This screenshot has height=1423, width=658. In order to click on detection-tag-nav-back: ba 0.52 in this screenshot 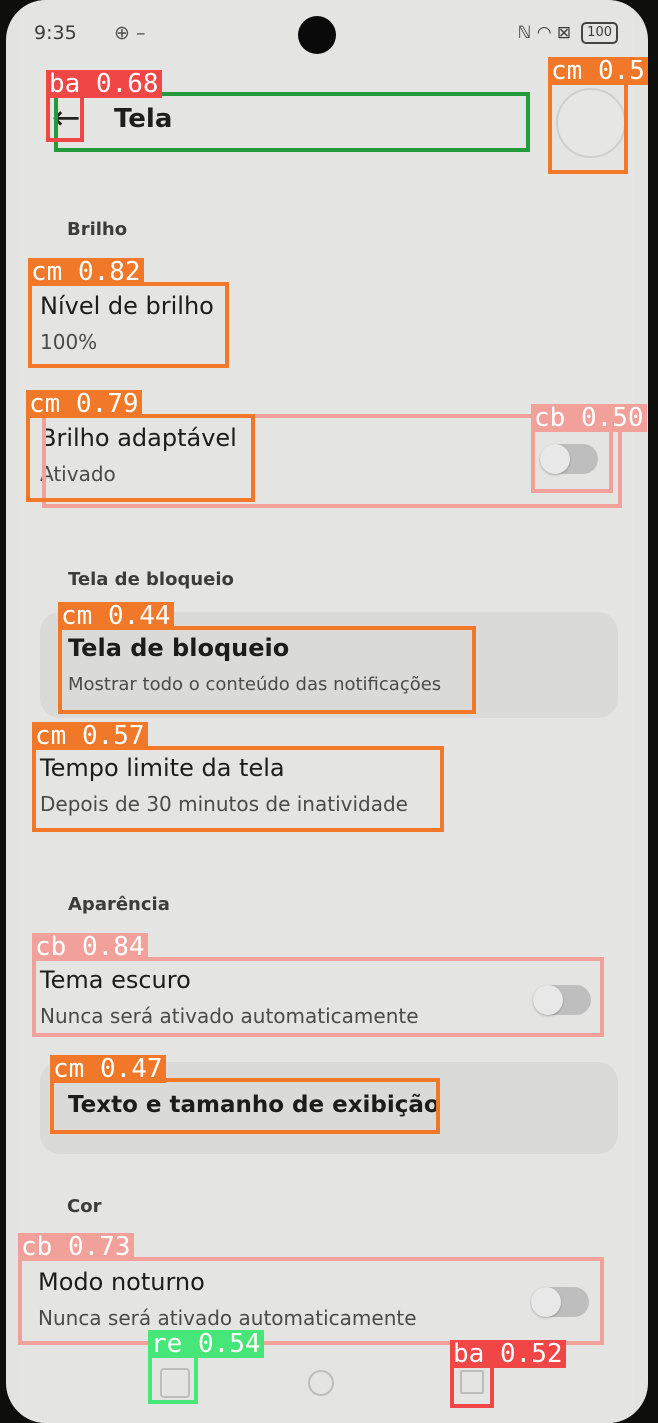, I will do `click(508, 1354)`.